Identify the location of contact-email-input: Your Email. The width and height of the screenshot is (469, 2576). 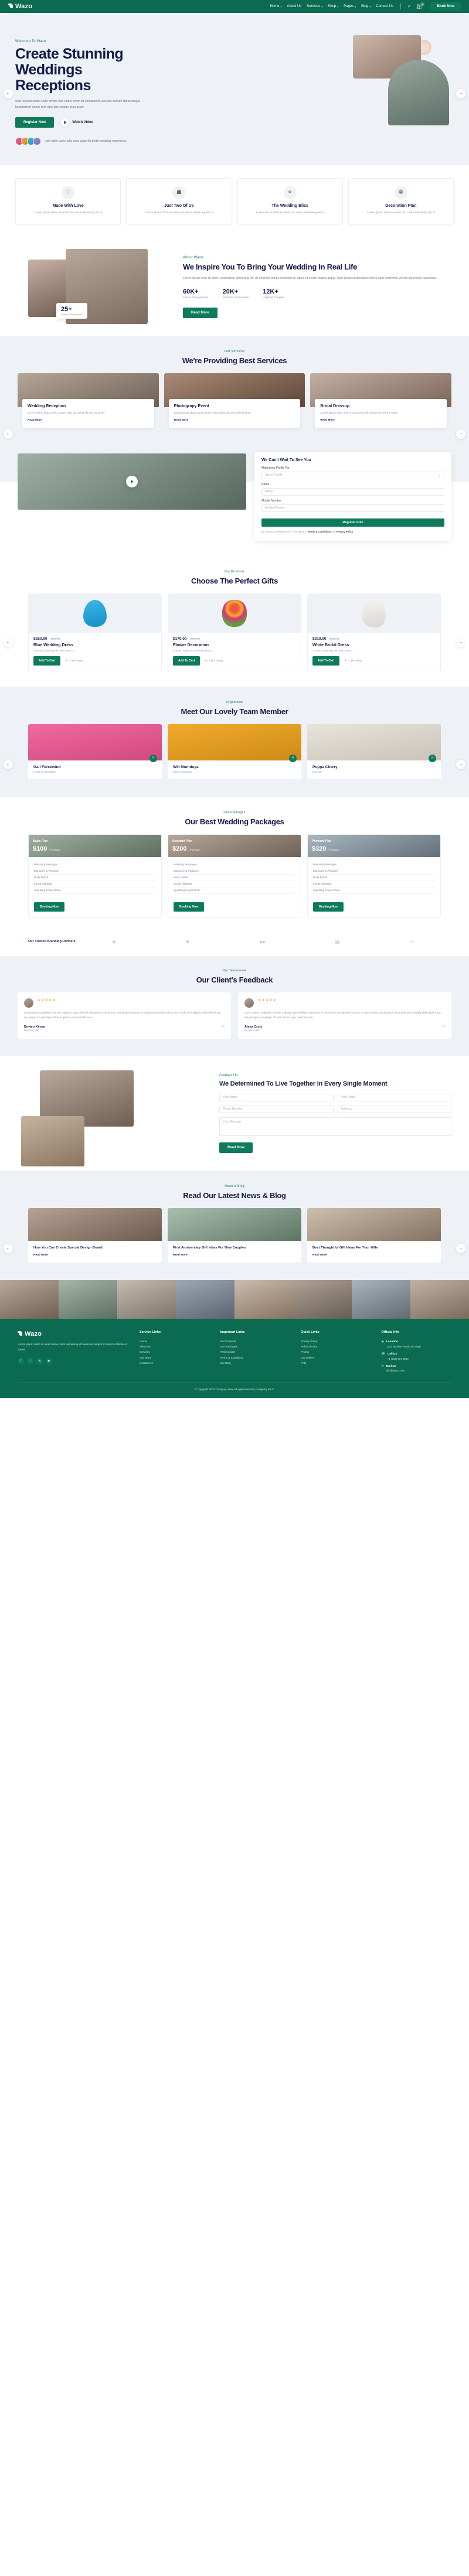
(394, 1097).